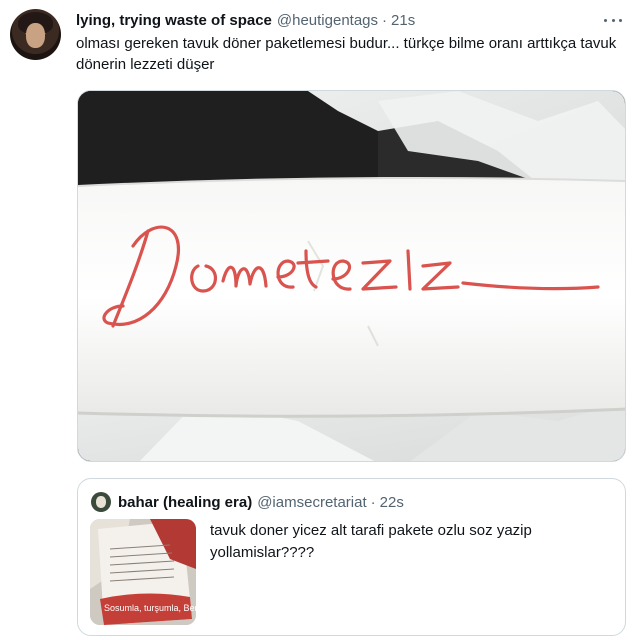 The height and width of the screenshot is (640, 635). I want to click on avatar-face, so click(35, 35).